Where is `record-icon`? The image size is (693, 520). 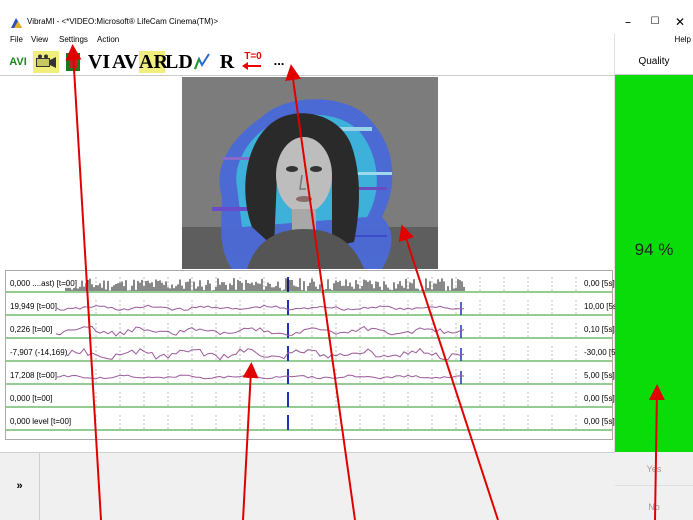
record-icon is located at coordinates (73, 62).